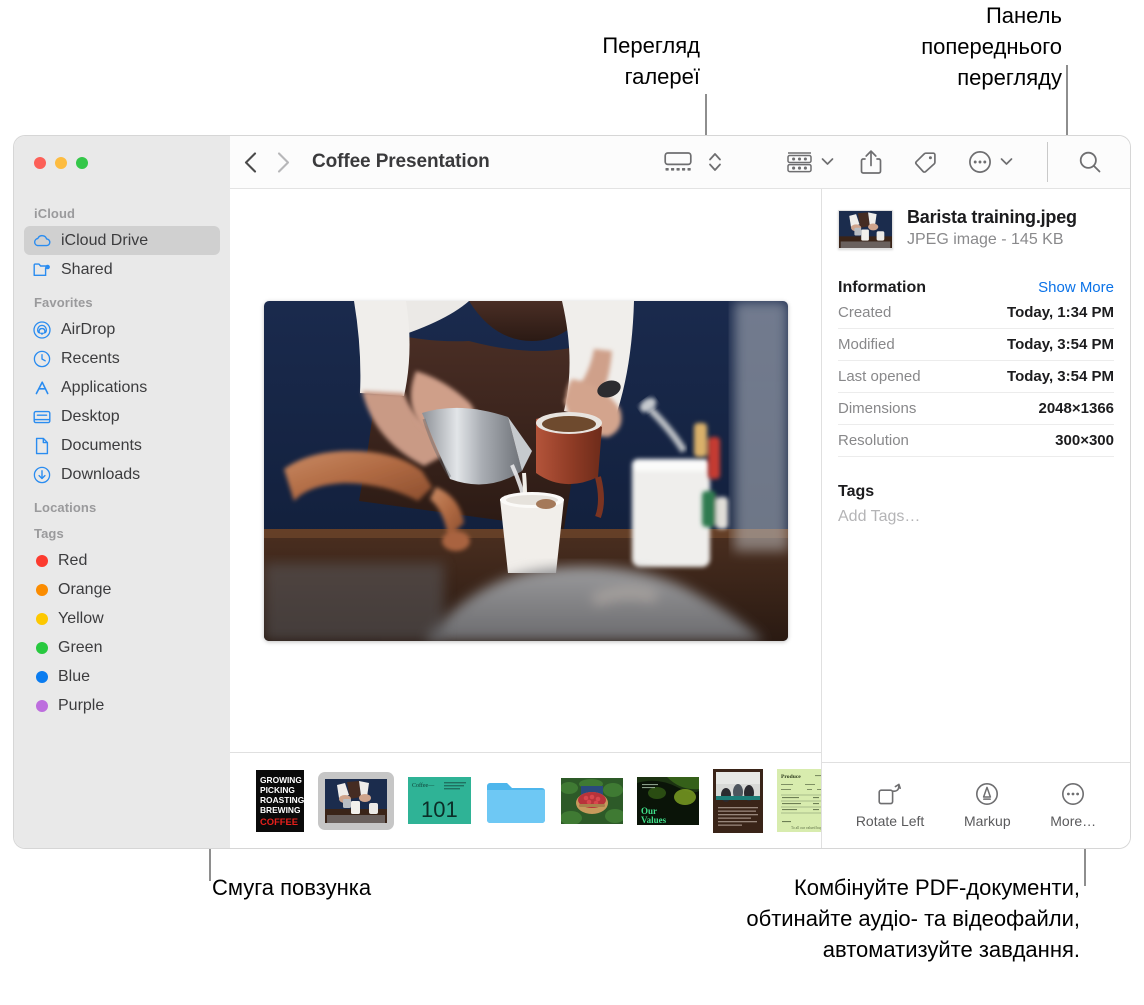  I want to click on sidebar-item-icloud-drive: iCloud Drive, so click(122, 240).